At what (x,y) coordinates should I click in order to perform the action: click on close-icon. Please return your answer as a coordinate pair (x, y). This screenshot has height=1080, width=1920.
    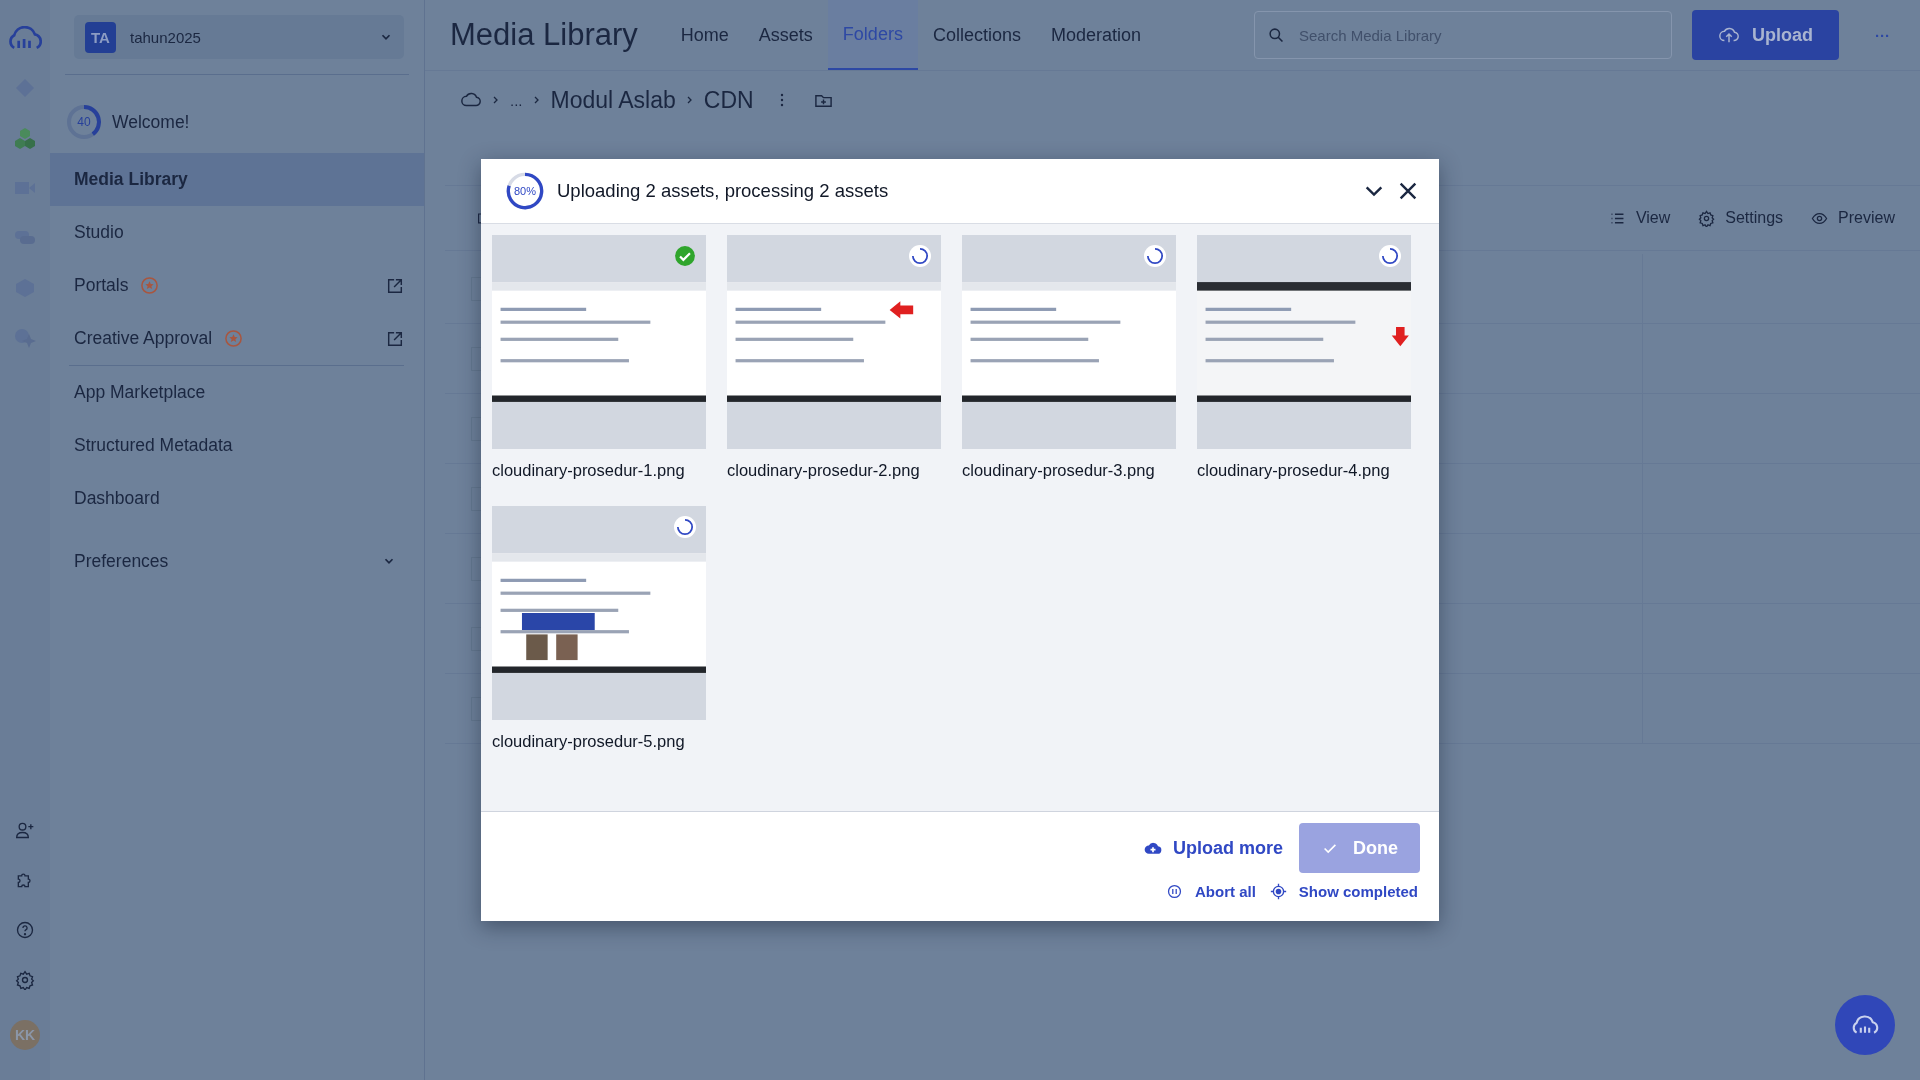
    Looking at the image, I should click on (1408, 191).